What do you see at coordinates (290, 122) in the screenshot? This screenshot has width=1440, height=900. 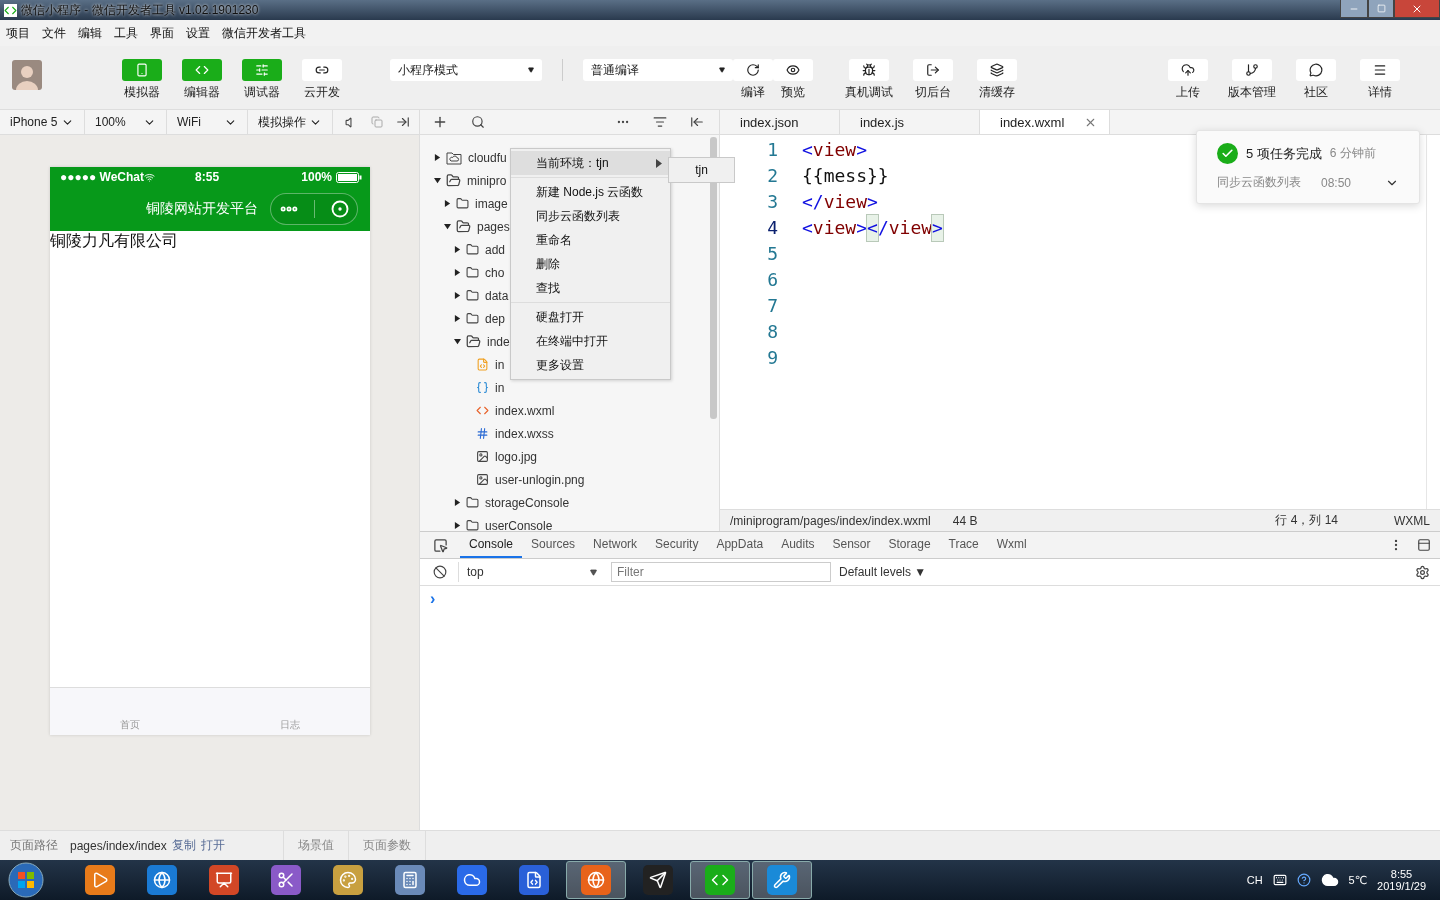 I see `operation-select: 模拟操作` at bounding box center [290, 122].